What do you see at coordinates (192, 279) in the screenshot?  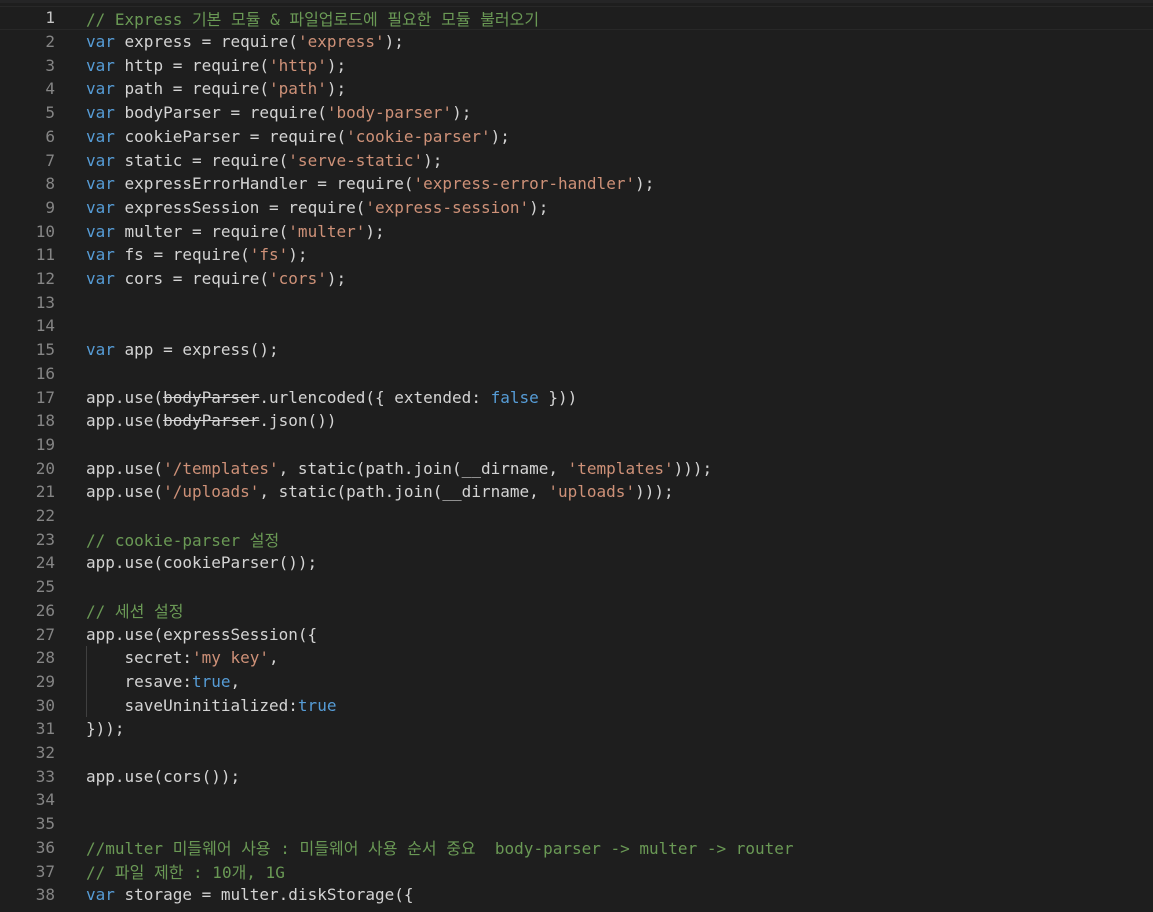 I see `code-token: cors = require(` at bounding box center [192, 279].